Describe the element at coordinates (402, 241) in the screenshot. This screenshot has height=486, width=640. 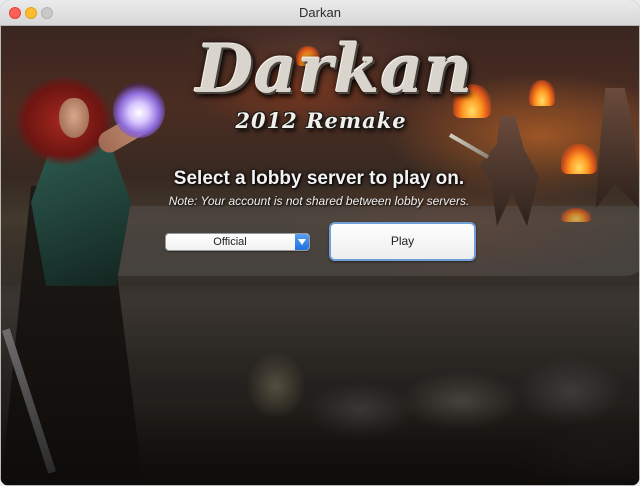
I see `play-button: Play` at that location.